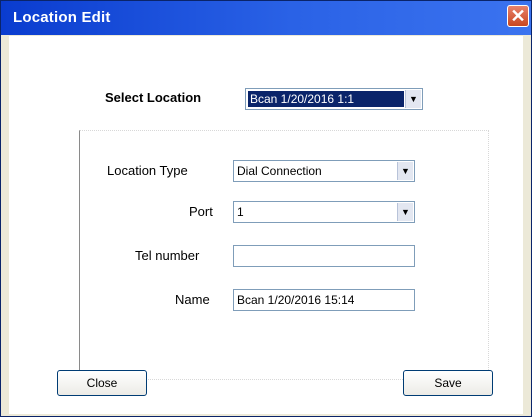 Image resolution: width=532 pixels, height=417 pixels. Describe the element at coordinates (192, 299) in the screenshot. I see `name-label: Name` at that location.